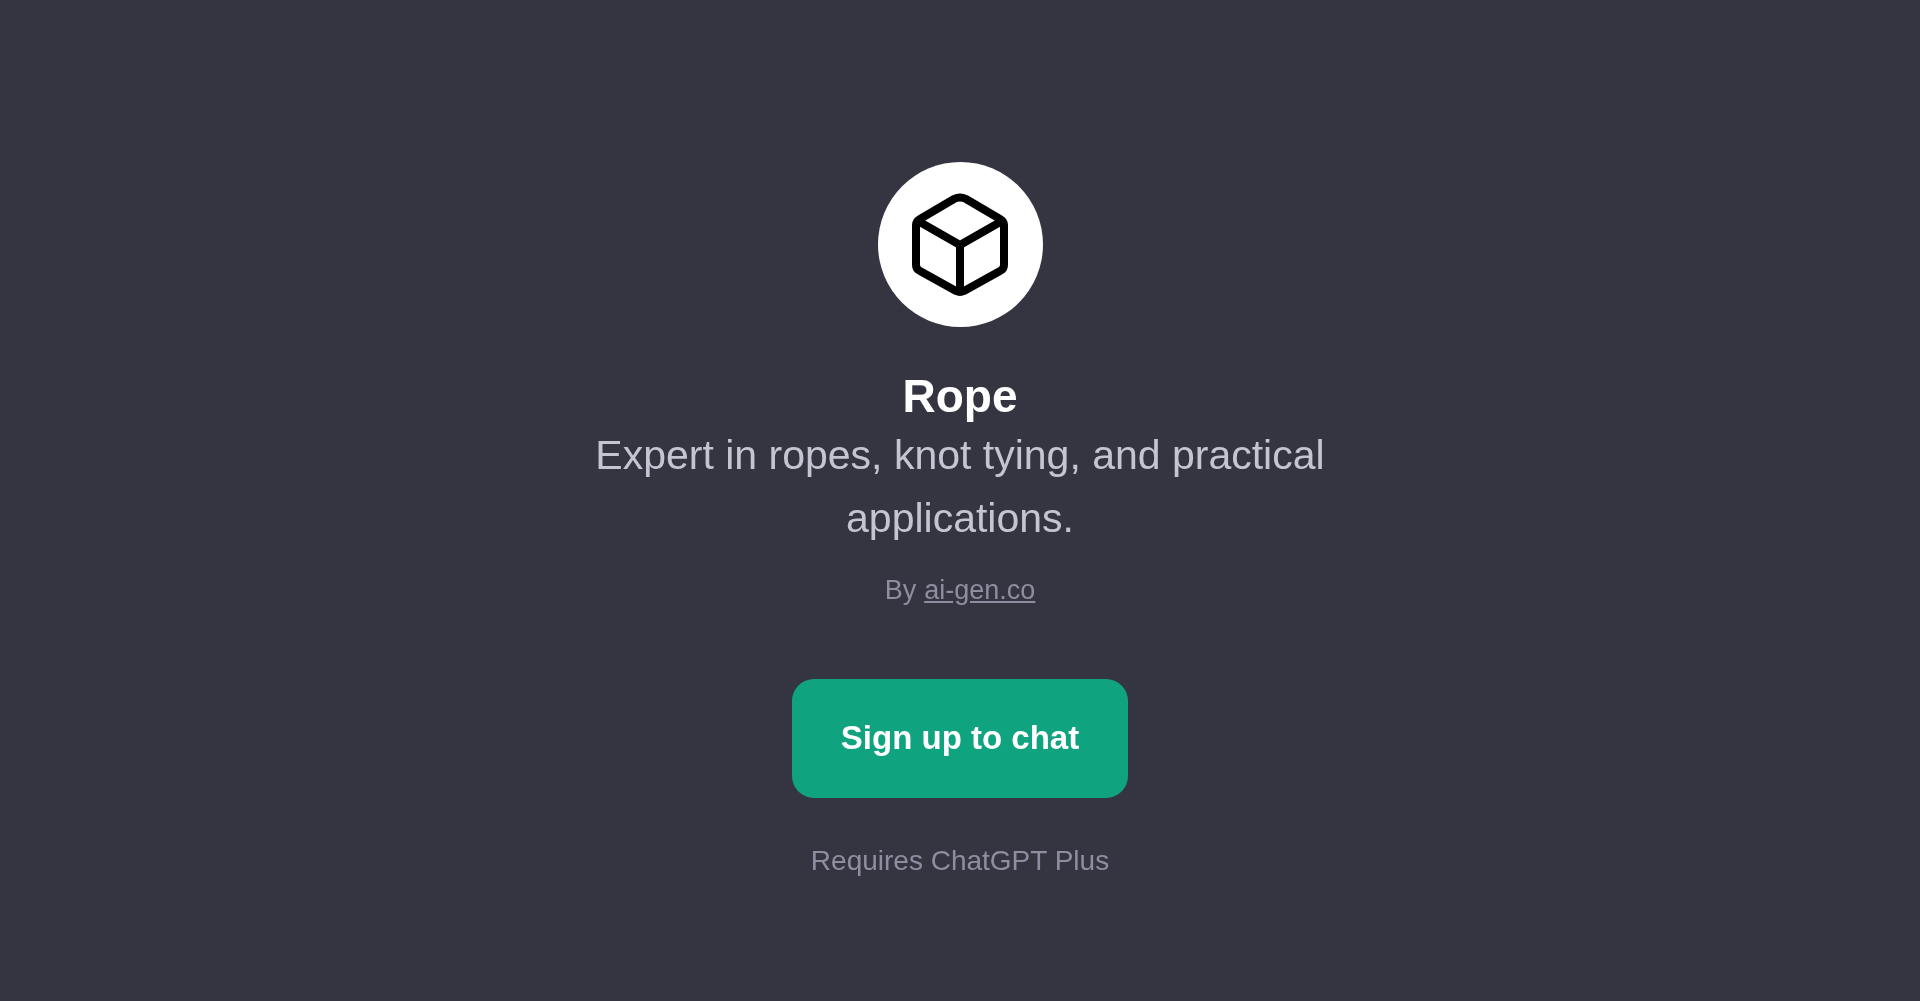 This screenshot has width=1920, height=1001. Describe the element at coordinates (960, 244) in the screenshot. I see `cube-icon` at that location.